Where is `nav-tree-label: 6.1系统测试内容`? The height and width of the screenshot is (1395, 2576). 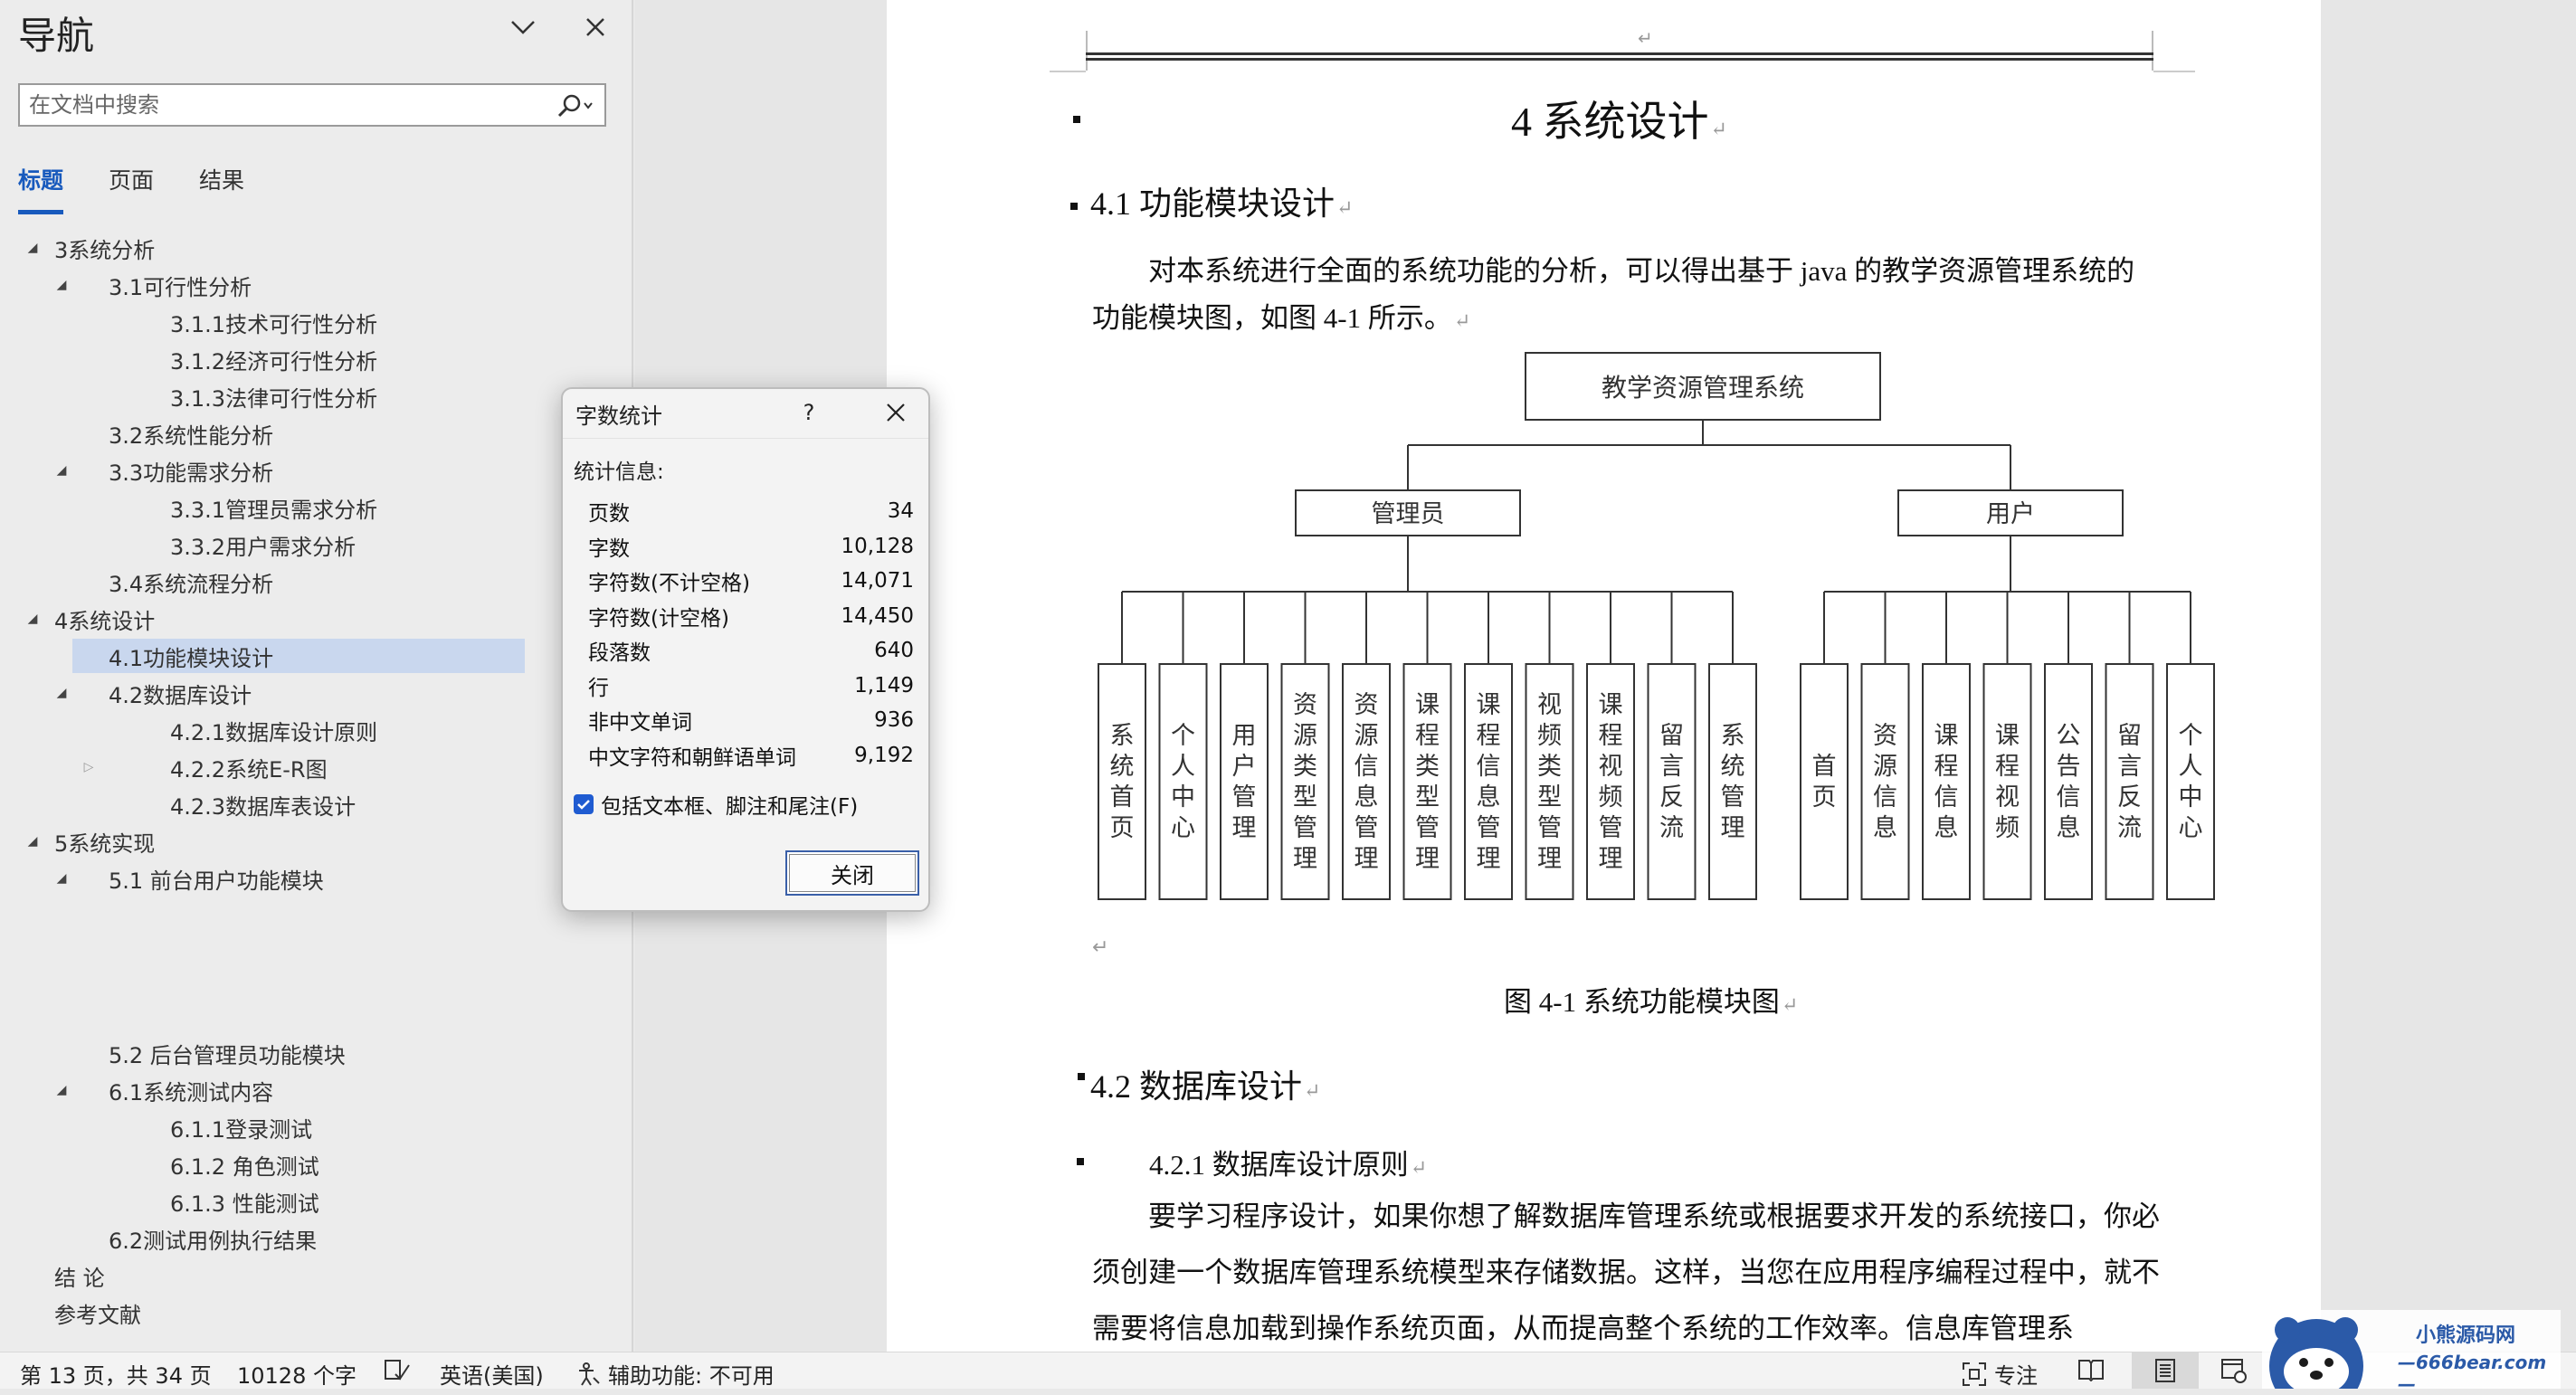 nav-tree-label: 6.1系统测试内容 is located at coordinates (192, 1092).